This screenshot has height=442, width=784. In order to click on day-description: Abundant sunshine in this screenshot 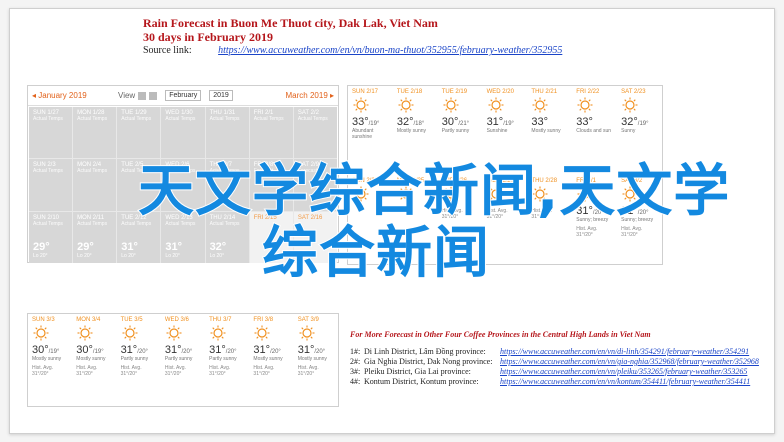, I will do `click(363, 134)`.